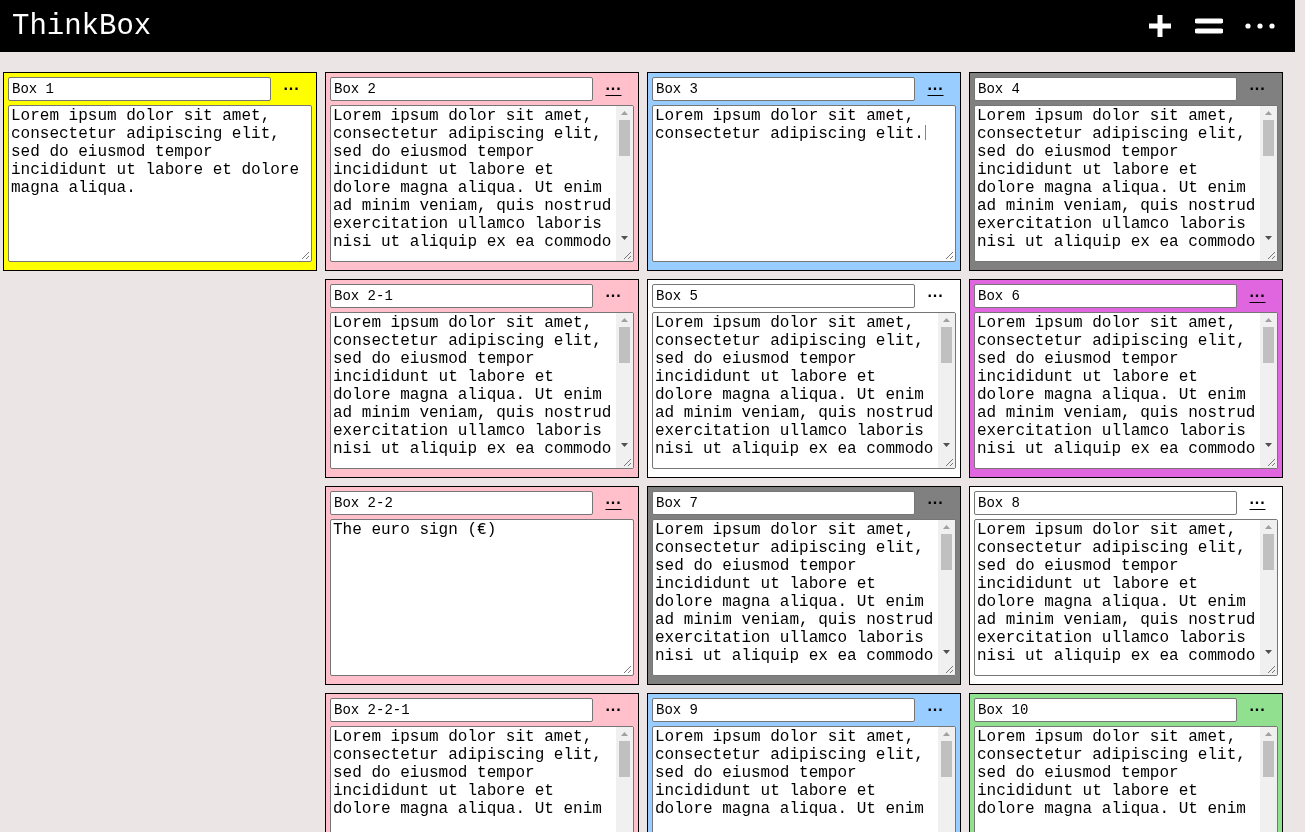 The width and height of the screenshot is (1305, 832). I want to click on title-field: Box 1, so click(139, 89).